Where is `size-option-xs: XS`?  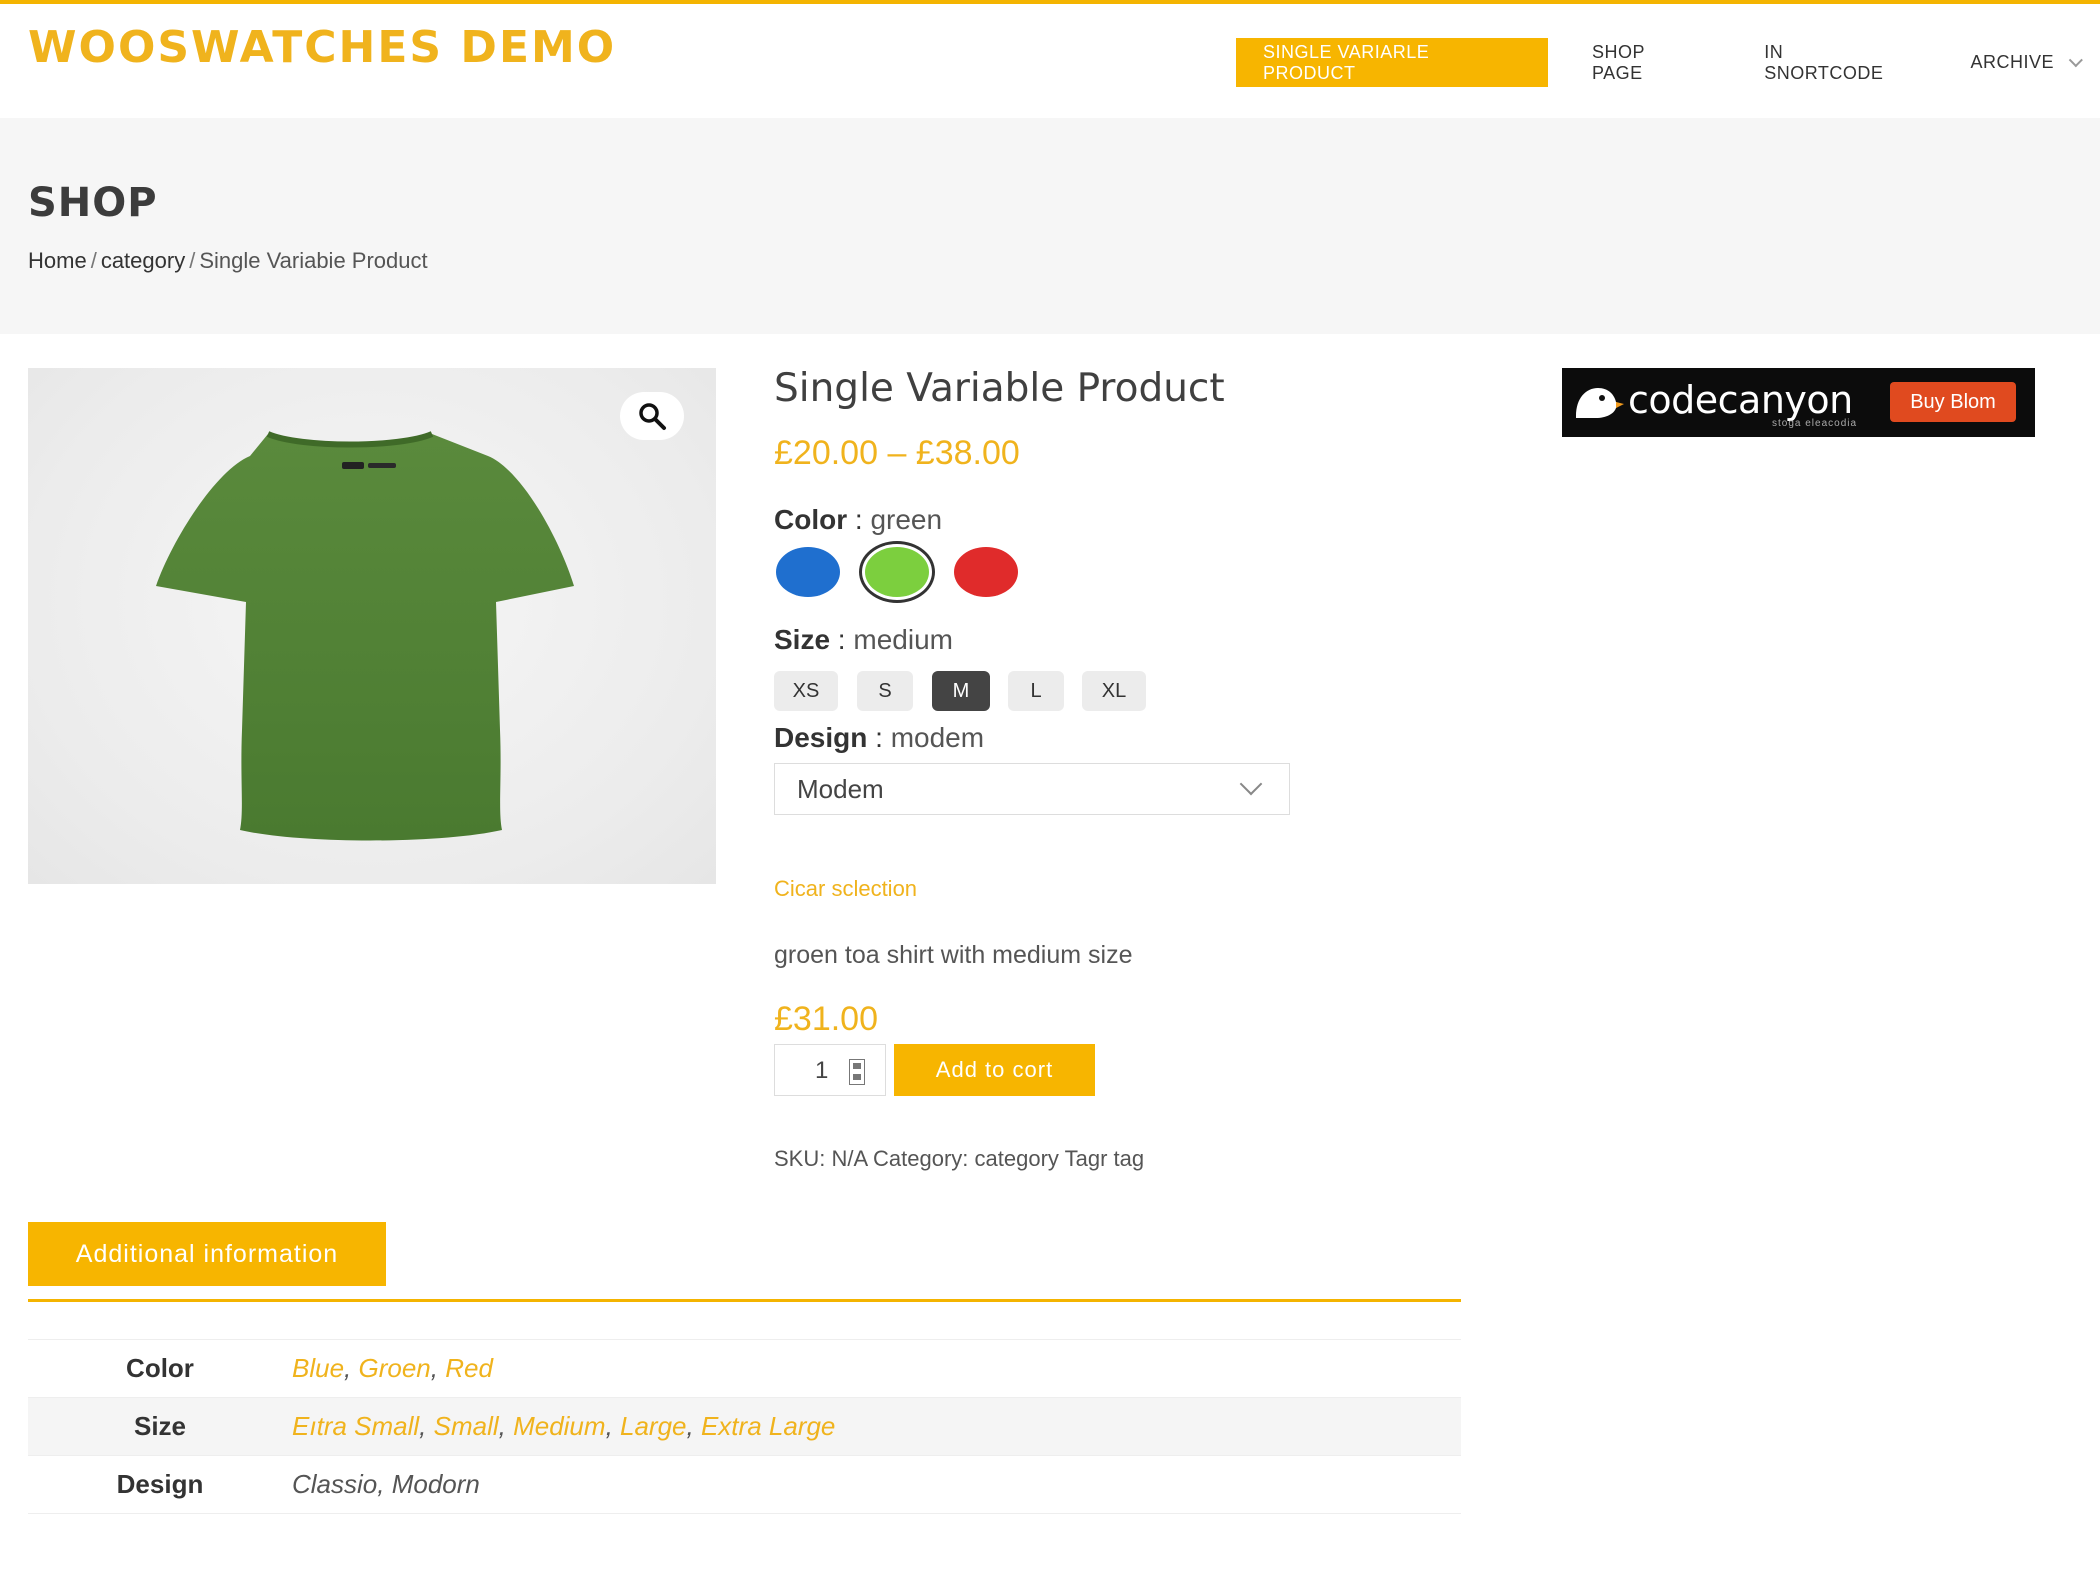 size-option-xs: XS is located at coordinates (806, 691).